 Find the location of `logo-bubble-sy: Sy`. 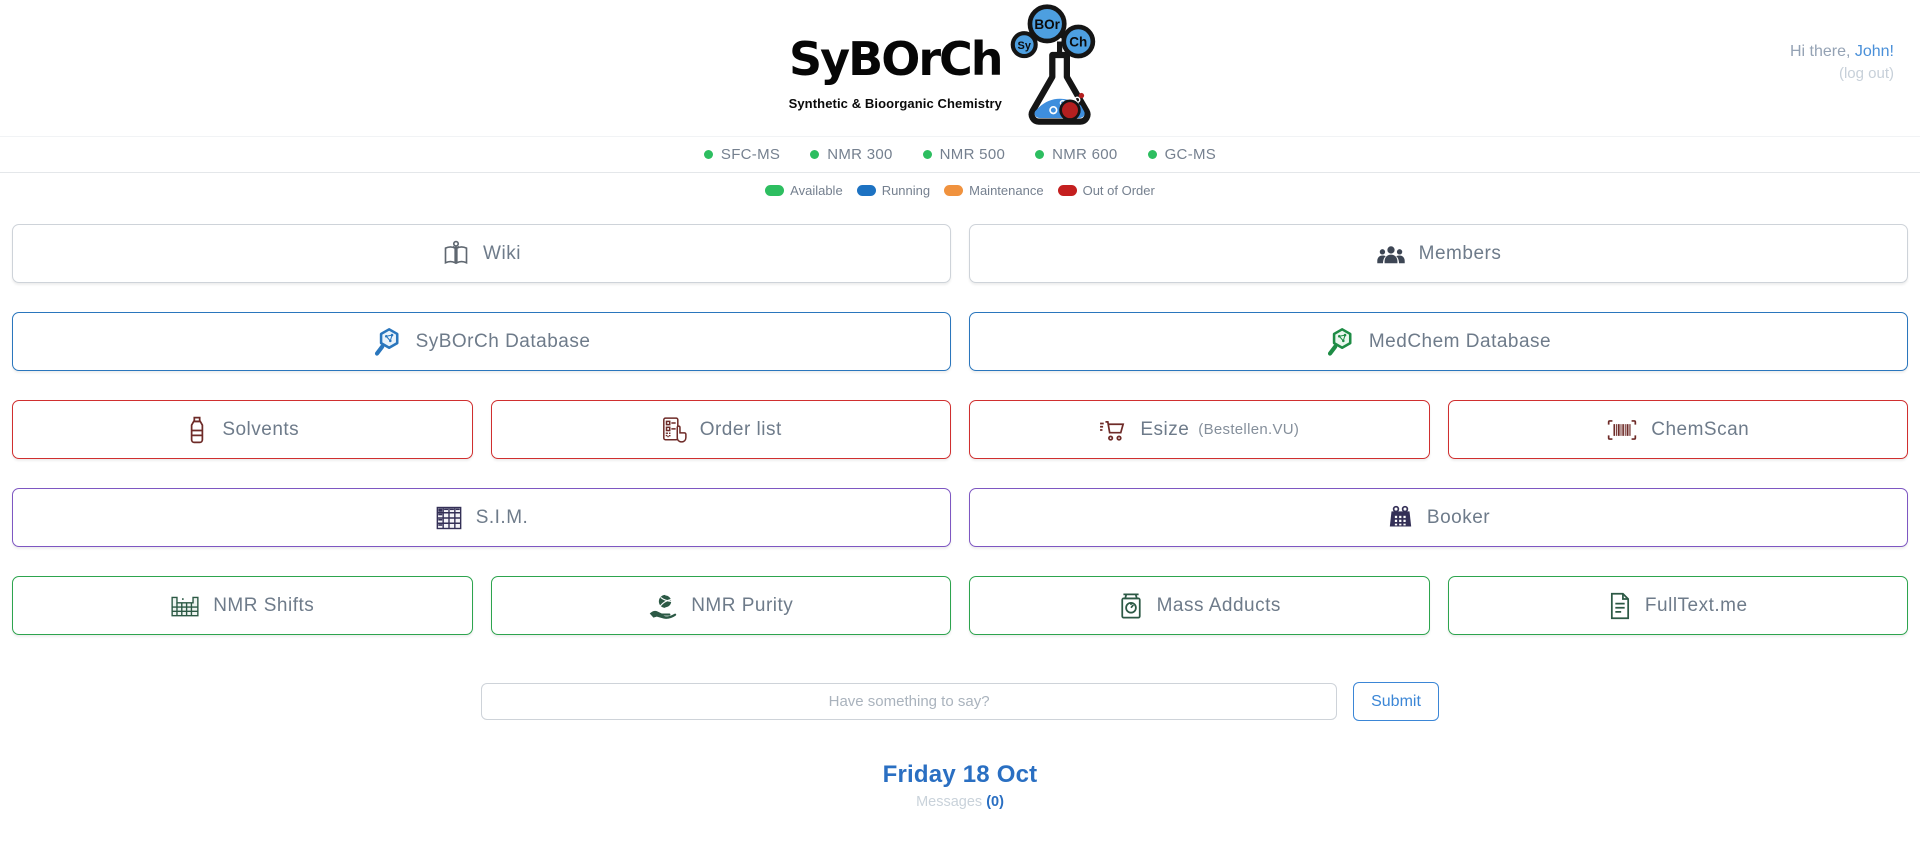

logo-bubble-sy: Sy is located at coordinates (1024, 46).